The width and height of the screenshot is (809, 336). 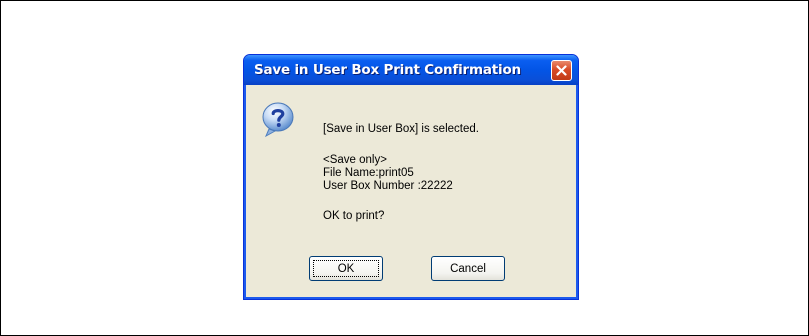 I want to click on cancel-button-label: Cancel, so click(x=468, y=268).